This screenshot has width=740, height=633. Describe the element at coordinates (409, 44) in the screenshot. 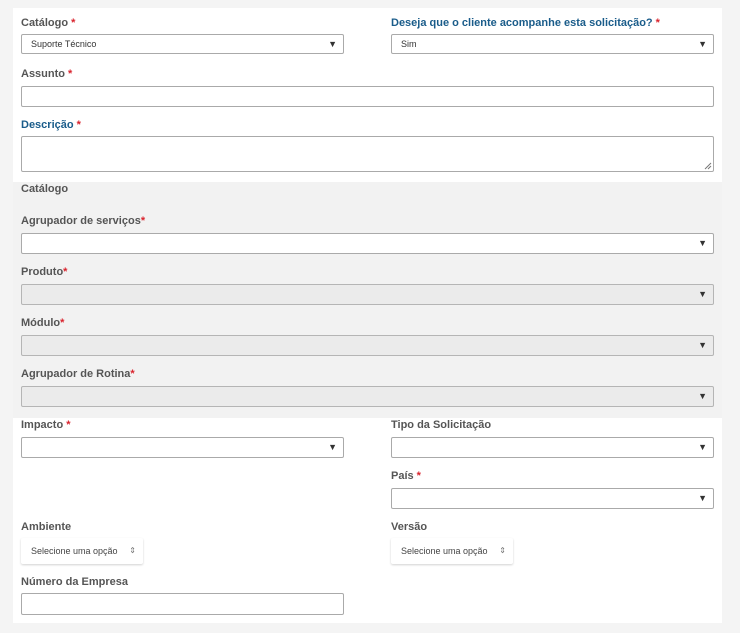

I see `acompanhe-select-value: Sim` at that location.